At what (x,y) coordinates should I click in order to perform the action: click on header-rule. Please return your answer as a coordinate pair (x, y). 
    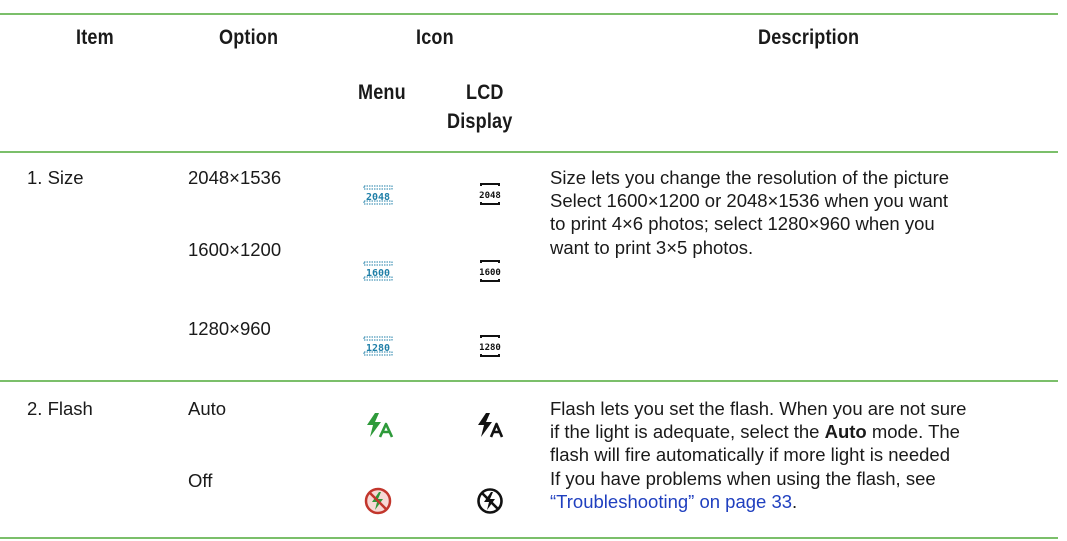
    Looking at the image, I should click on (529, 152).